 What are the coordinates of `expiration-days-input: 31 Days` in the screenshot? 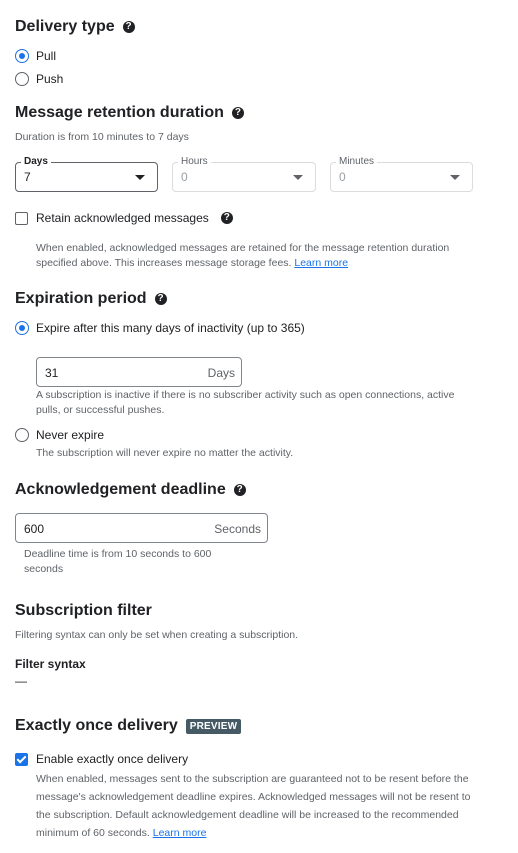 It's located at (139, 372).